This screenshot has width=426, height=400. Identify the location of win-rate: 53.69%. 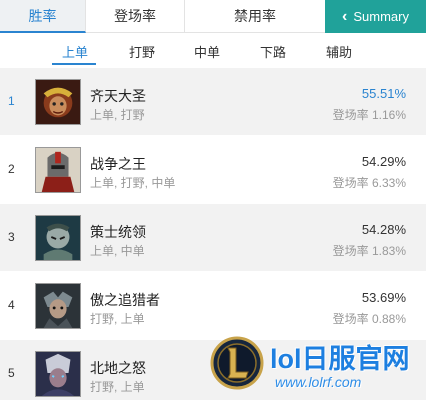
(383, 297).